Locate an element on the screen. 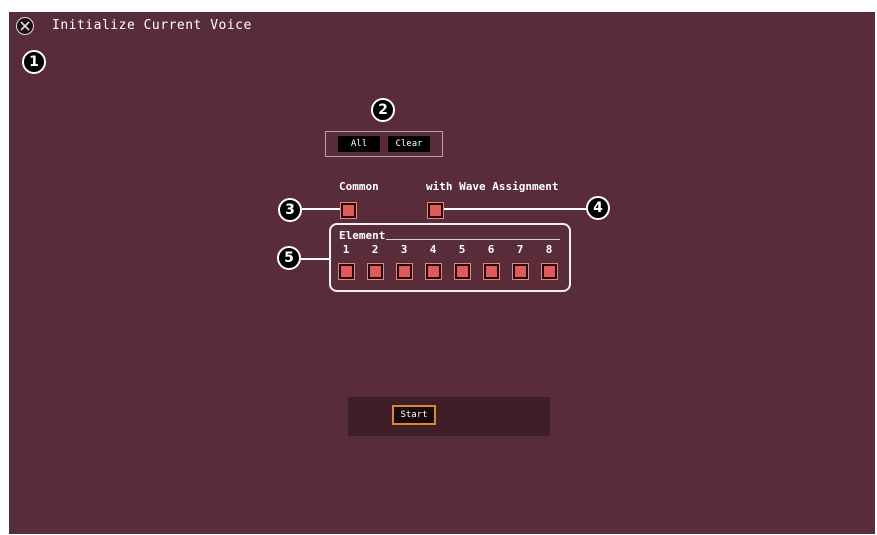 This screenshot has width=877, height=535. element-number-3: 3 is located at coordinates (404, 249).